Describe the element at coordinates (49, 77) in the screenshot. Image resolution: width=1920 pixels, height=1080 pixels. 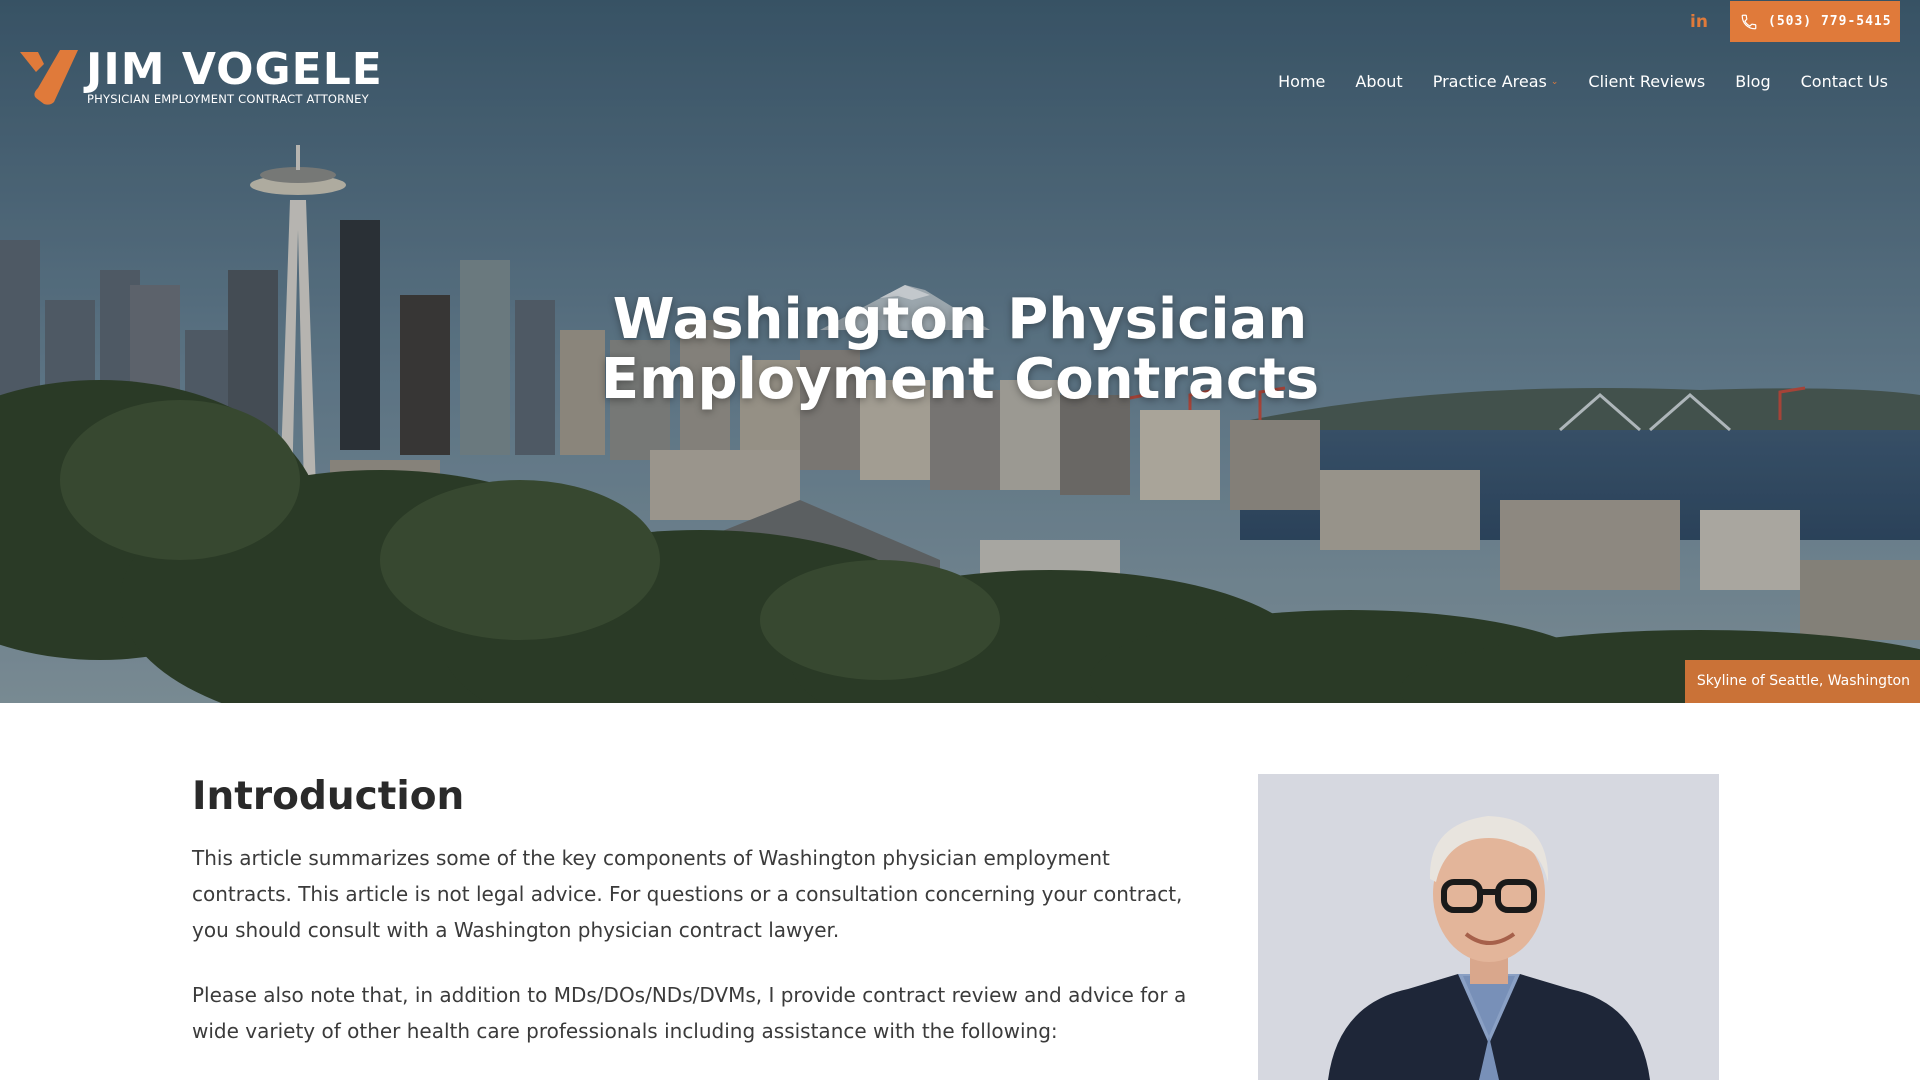
I see `logo-mark-icon` at that location.